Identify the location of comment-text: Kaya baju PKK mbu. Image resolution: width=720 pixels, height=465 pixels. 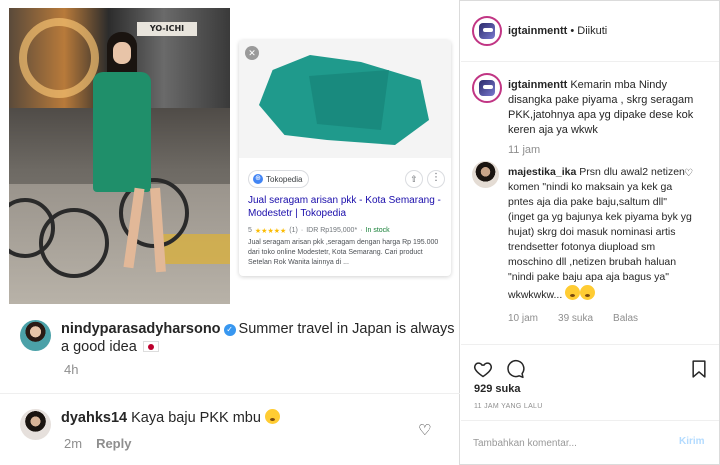
(196, 418).